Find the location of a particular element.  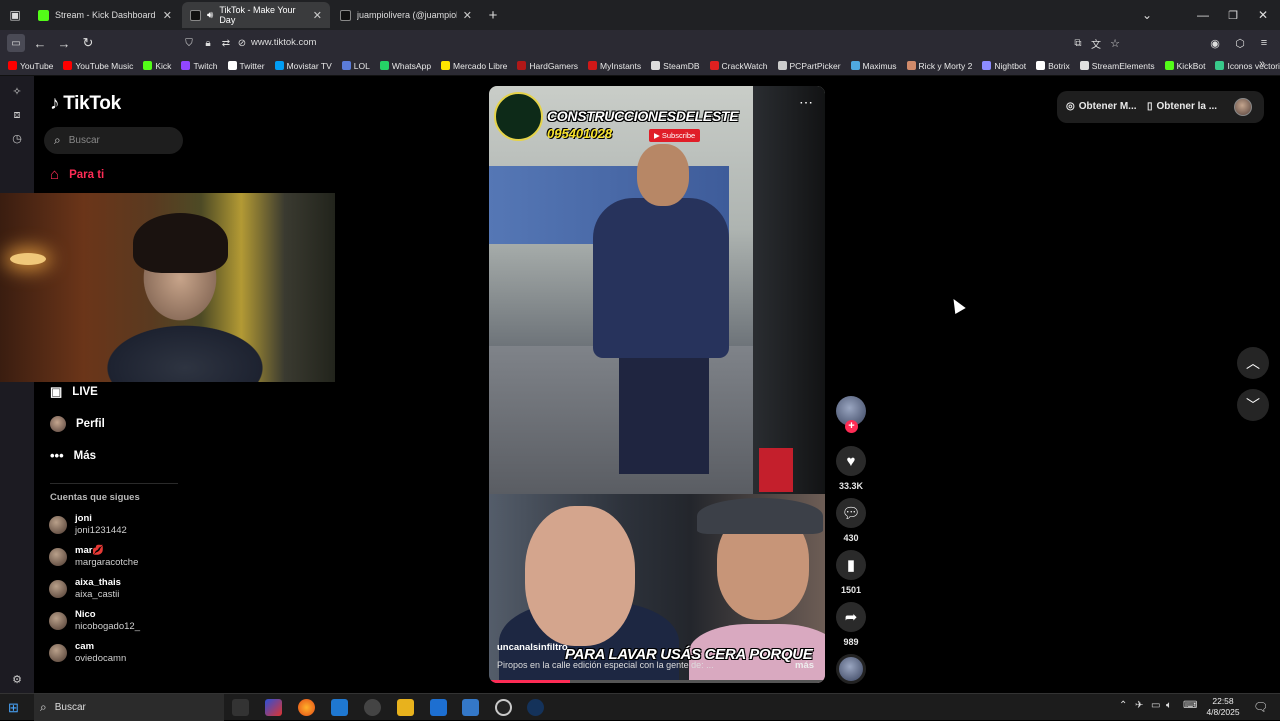

share-button: ➦ 989 is located at coordinates (851, 624).